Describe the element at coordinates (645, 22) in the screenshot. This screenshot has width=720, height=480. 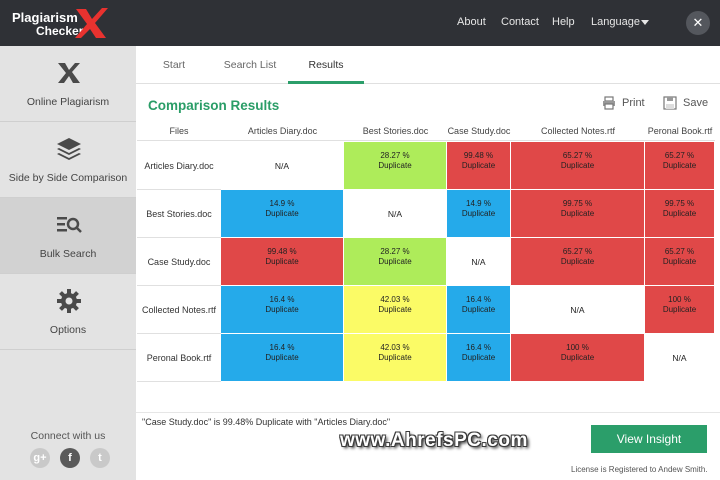
I see `chevron-down-icon` at that location.